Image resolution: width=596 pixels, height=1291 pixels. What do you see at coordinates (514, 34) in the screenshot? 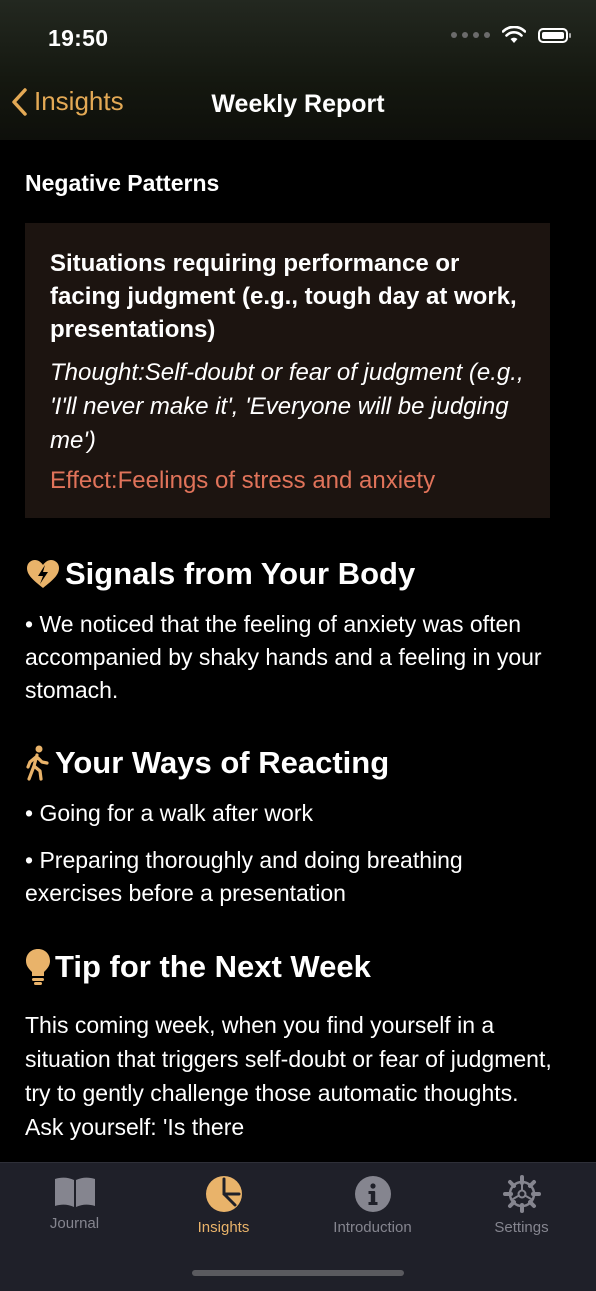
I see `wifi-icon` at bounding box center [514, 34].